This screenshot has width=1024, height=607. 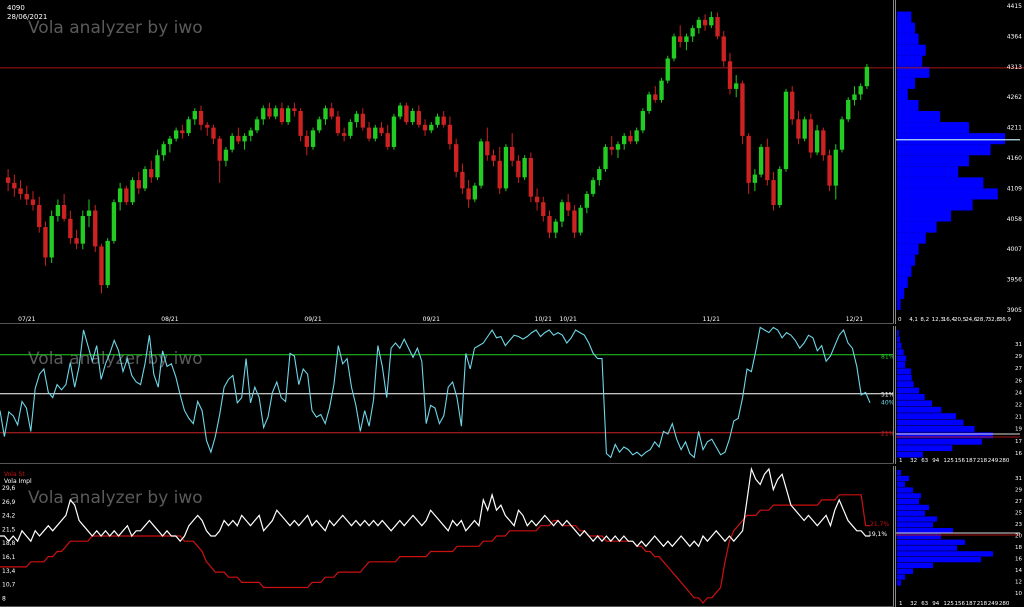 What do you see at coordinates (9, 543) in the screenshot?
I see `y-tick-label: 18,8` at bounding box center [9, 543].